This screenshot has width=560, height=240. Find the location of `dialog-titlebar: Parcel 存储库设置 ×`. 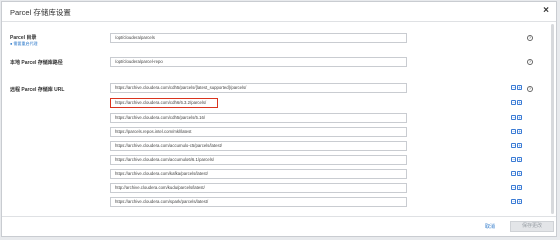

dialog-titlebar: Parcel 存储库设置 × is located at coordinates (279, 12).